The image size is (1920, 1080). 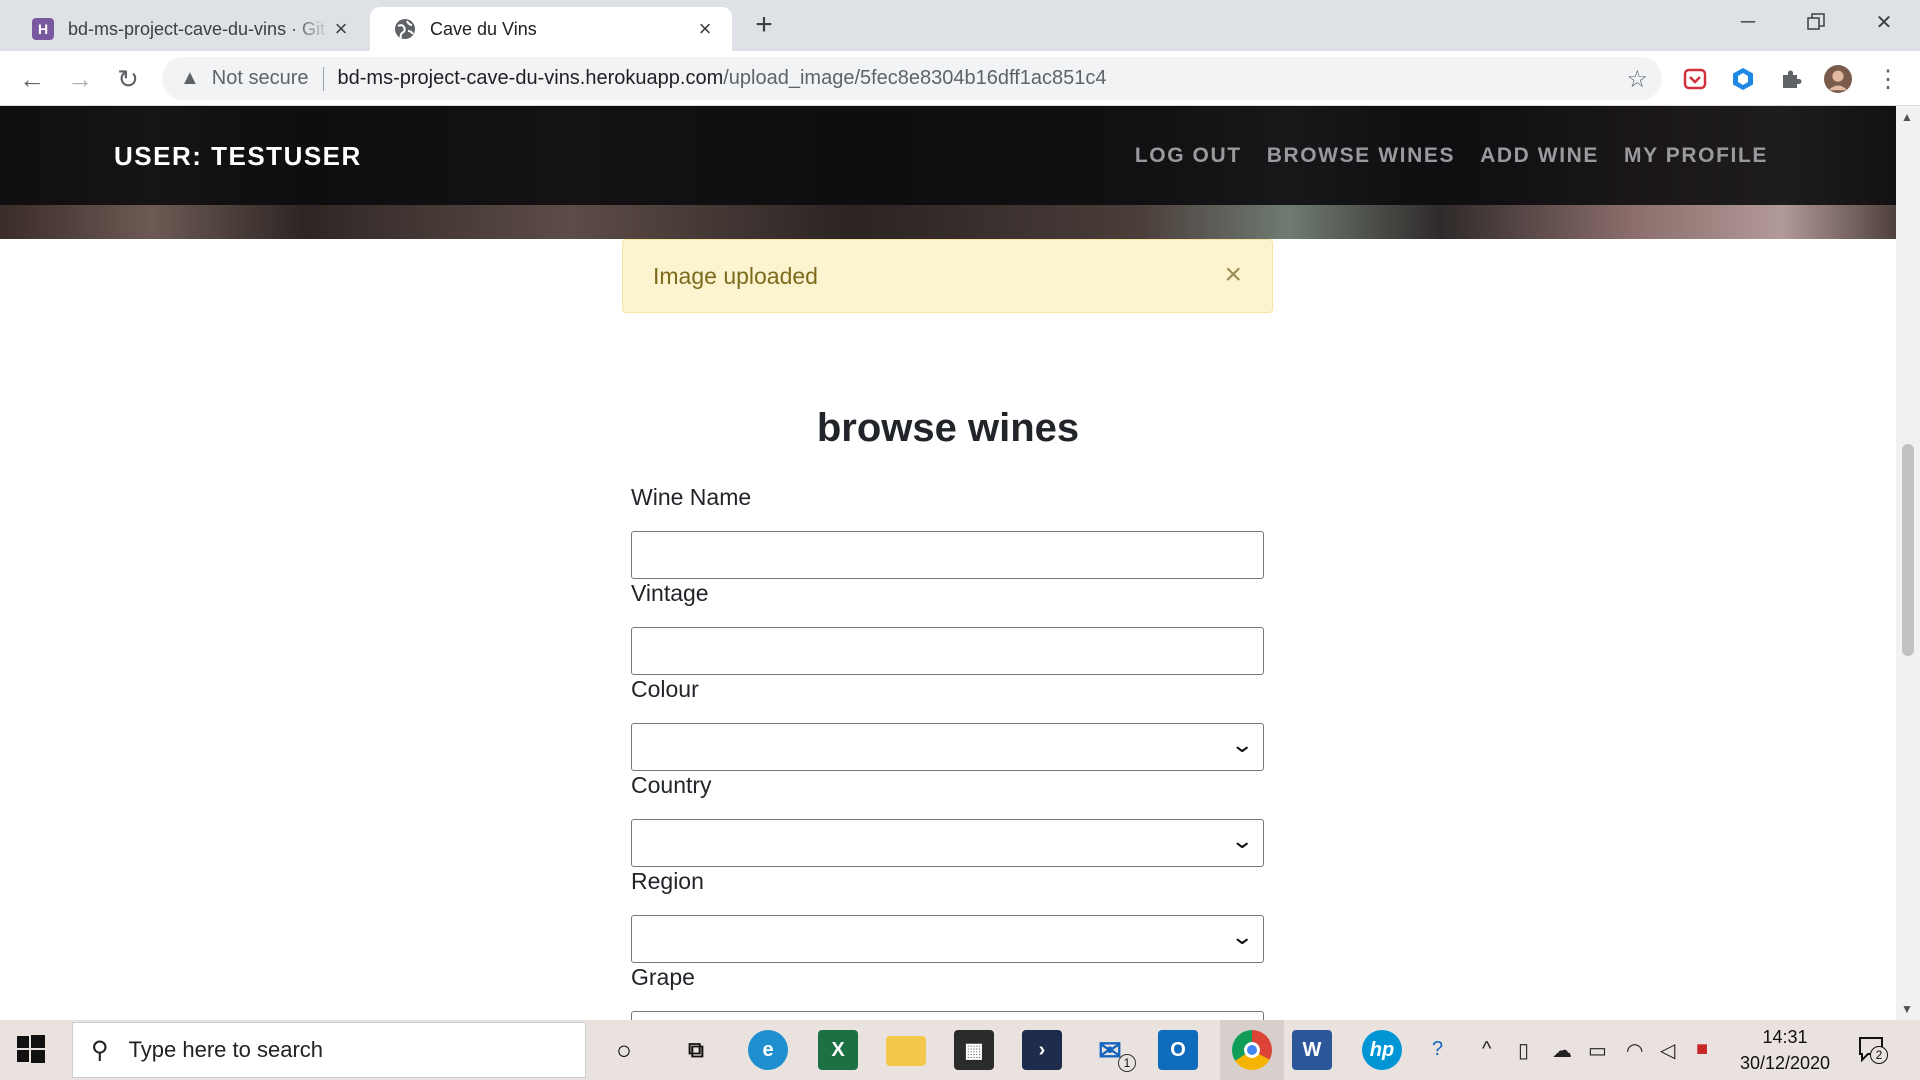 I want to click on page-title: browse wines, so click(x=948, y=428).